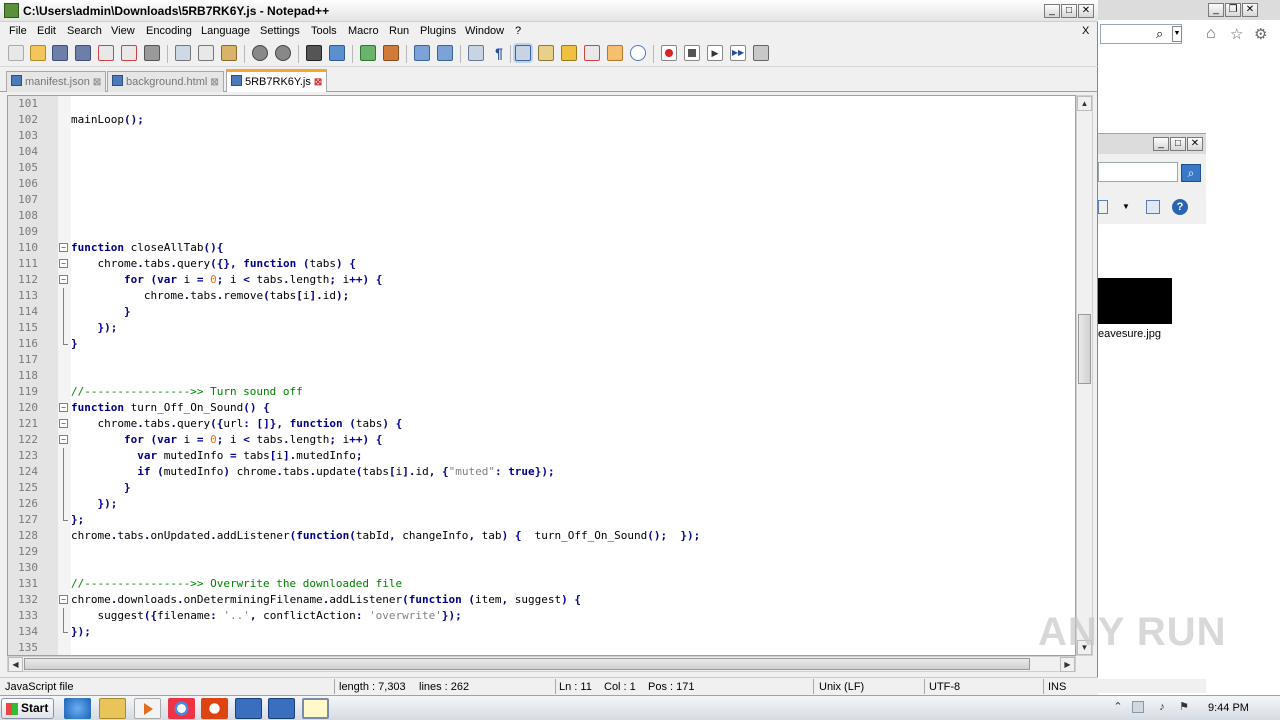 The image size is (1280, 720). What do you see at coordinates (391, 53) in the screenshot?
I see `zoom-out-icon` at bounding box center [391, 53].